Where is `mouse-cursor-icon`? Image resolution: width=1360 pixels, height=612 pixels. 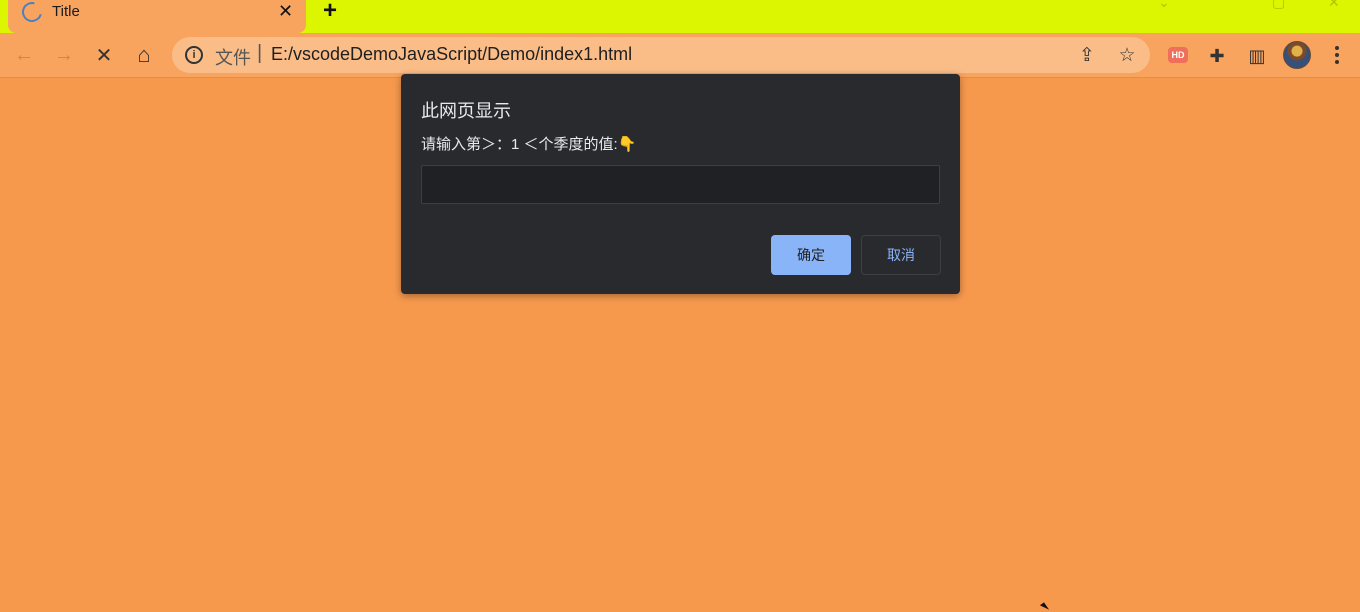
mouse-cursor-icon is located at coordinates (1044, 607).